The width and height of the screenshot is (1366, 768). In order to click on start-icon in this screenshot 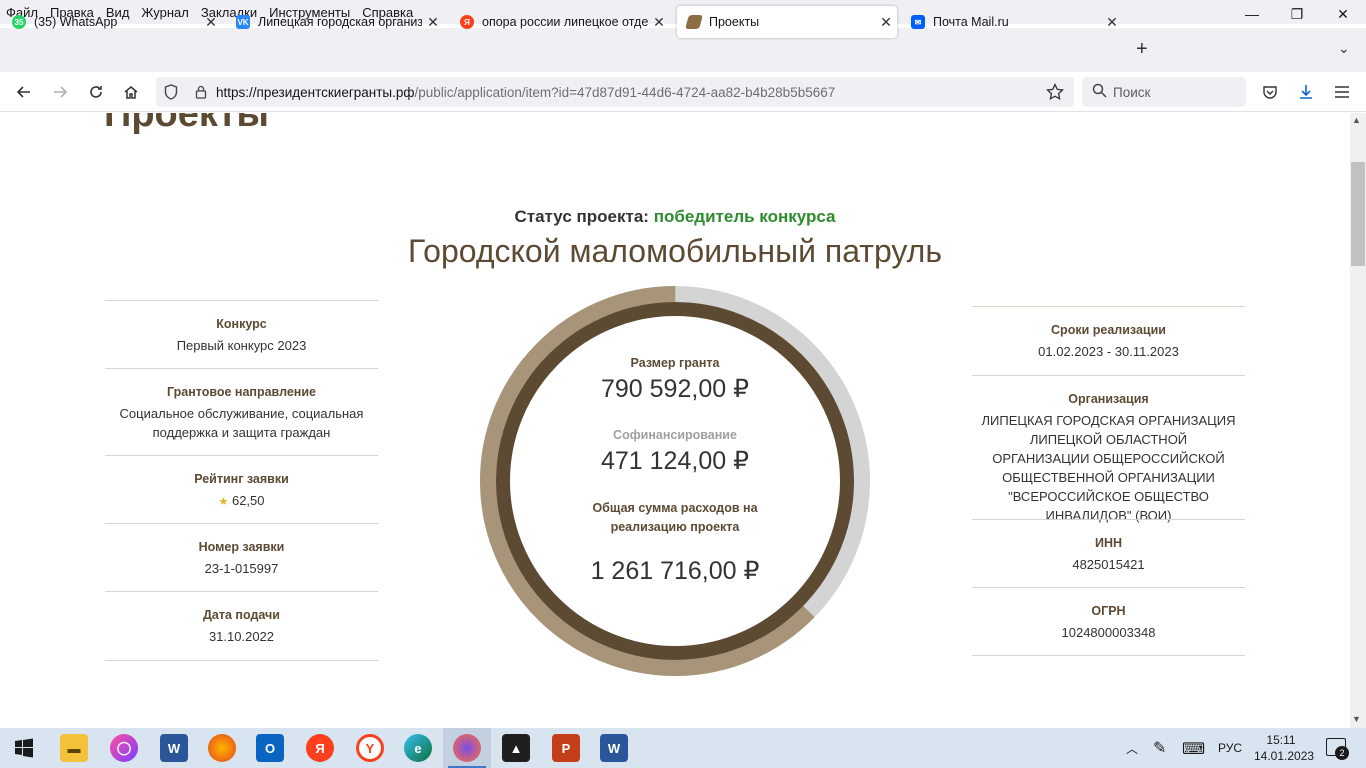, I will do `click(24, 748)`.